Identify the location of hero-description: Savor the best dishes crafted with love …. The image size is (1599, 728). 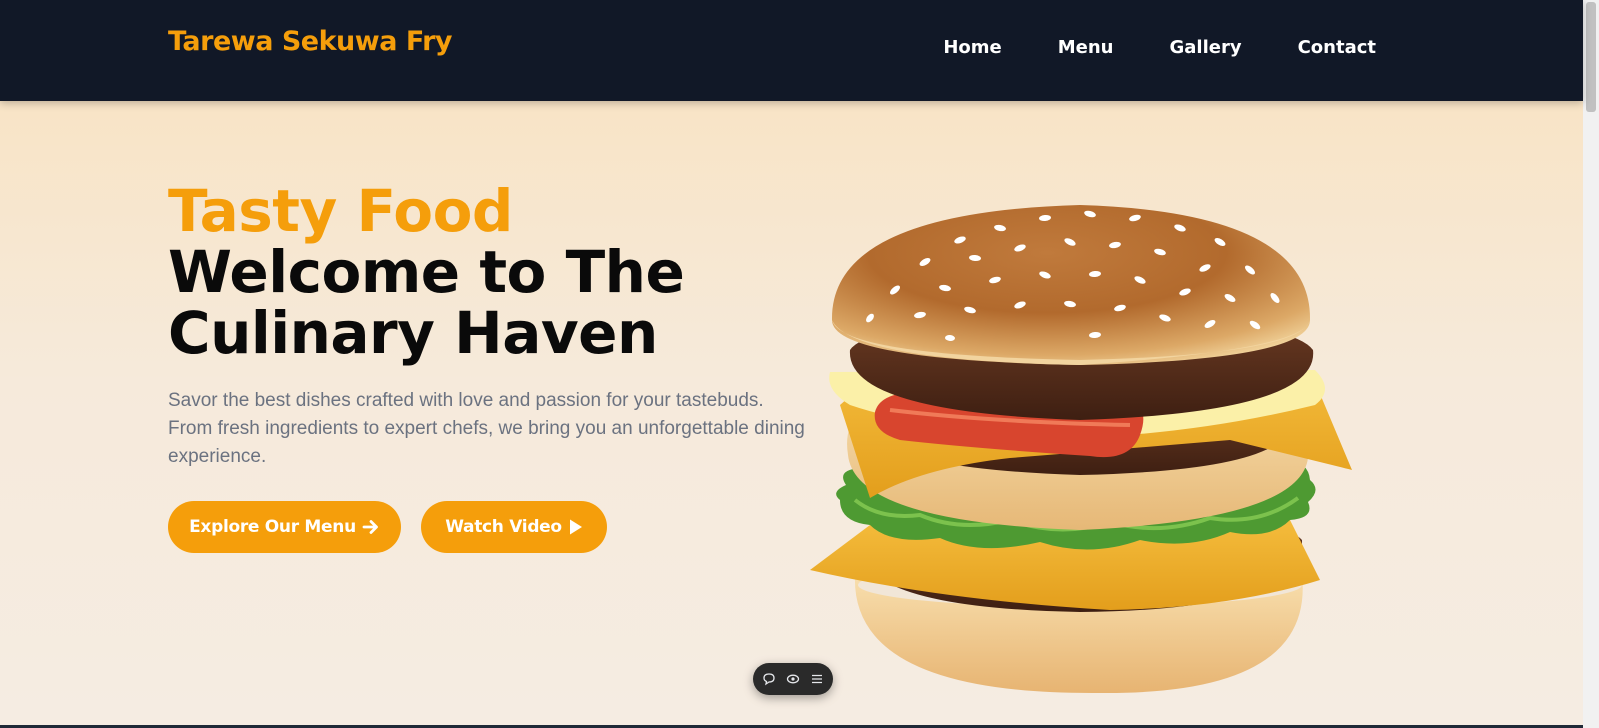
(486, 428).